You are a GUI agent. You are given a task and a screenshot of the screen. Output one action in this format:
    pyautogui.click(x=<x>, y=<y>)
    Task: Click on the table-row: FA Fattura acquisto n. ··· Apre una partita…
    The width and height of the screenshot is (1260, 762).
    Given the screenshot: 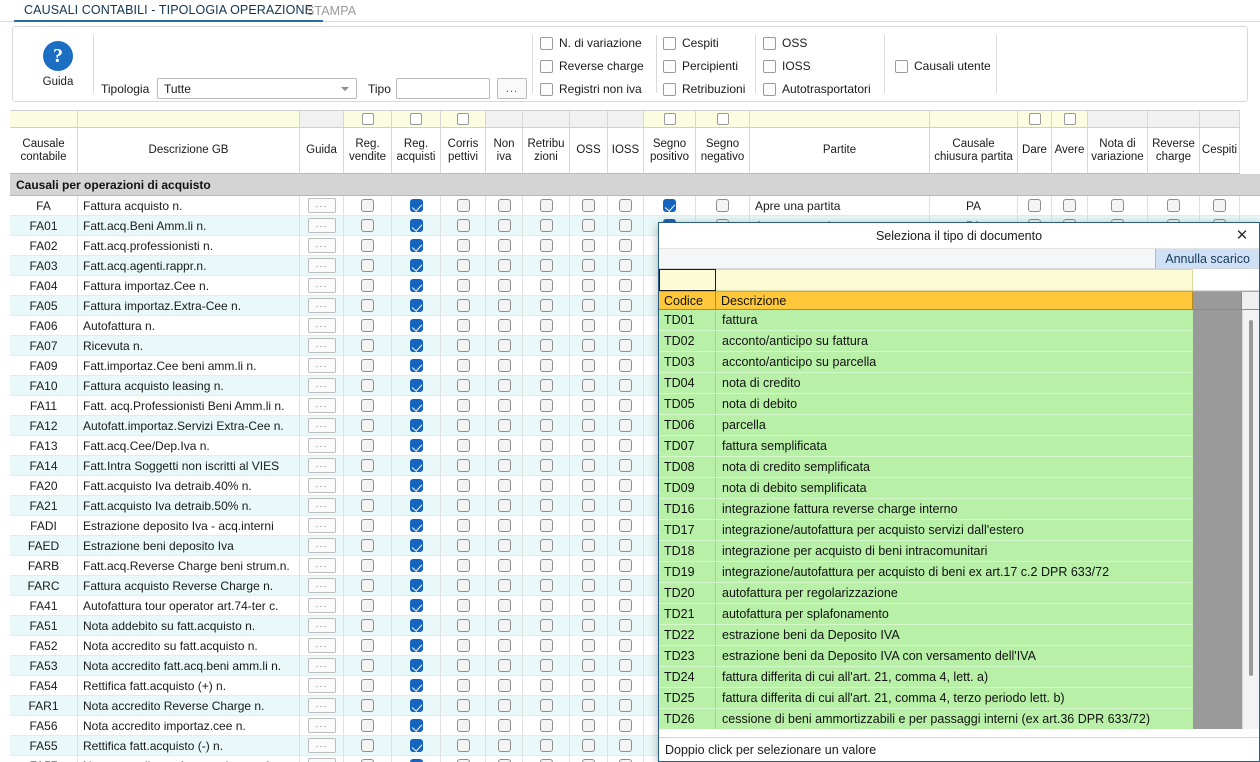 What is the action you would take?
    pyautogui.click(x=635, y=206)
    